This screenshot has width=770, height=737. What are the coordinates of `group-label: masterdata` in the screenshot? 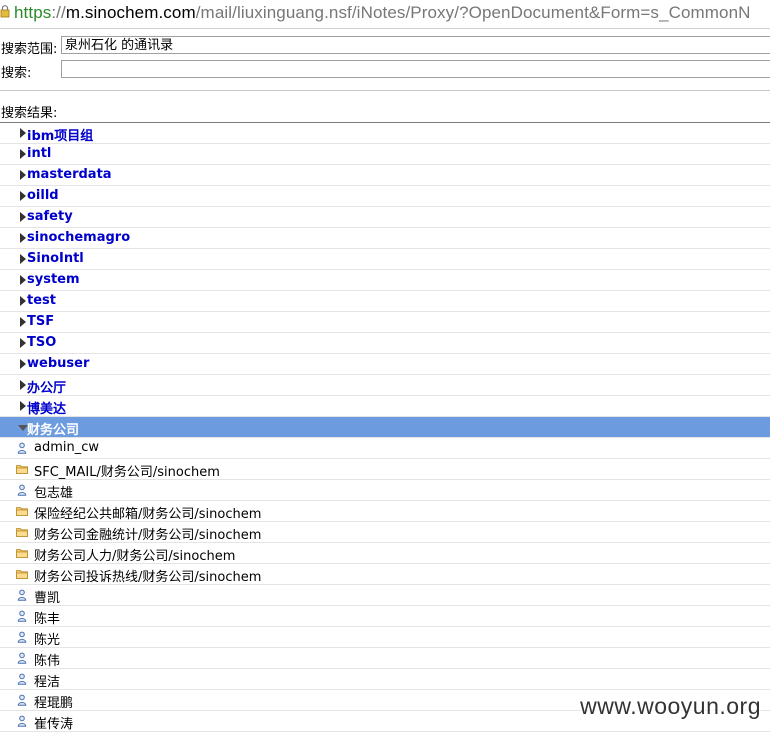 It's located at (69, 174).